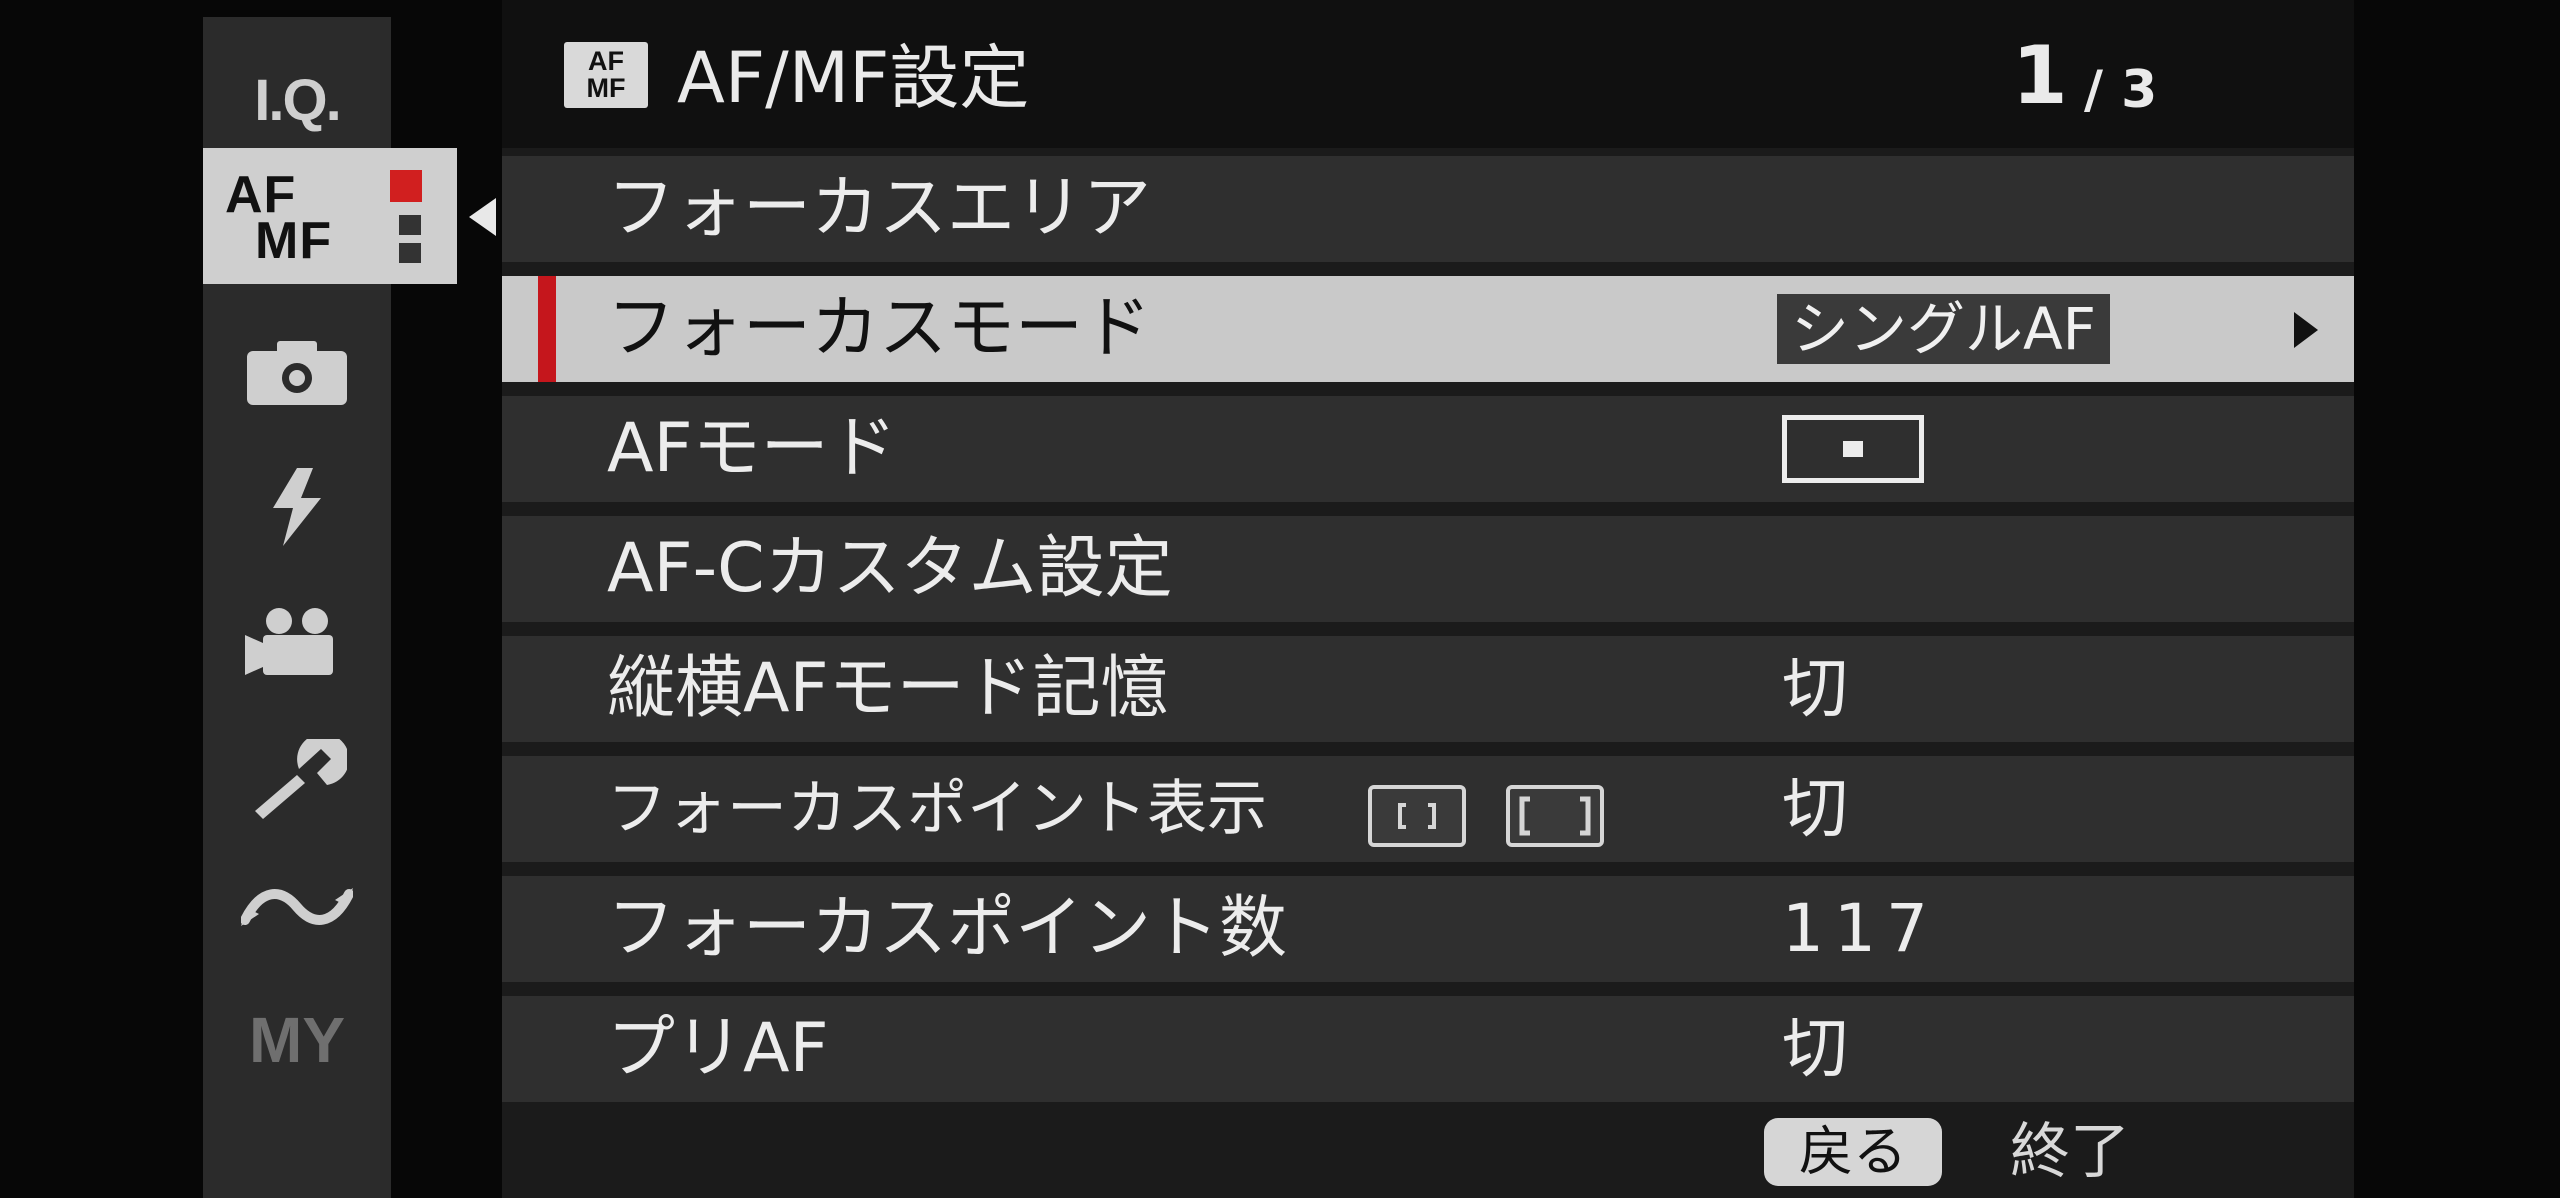  What do you see at coordinates (1428, 689) in the screenshot?
I see `menu-item-orientation-af-memory: 縦横AFモード記憶 切` at bounding box center [1428, 689].